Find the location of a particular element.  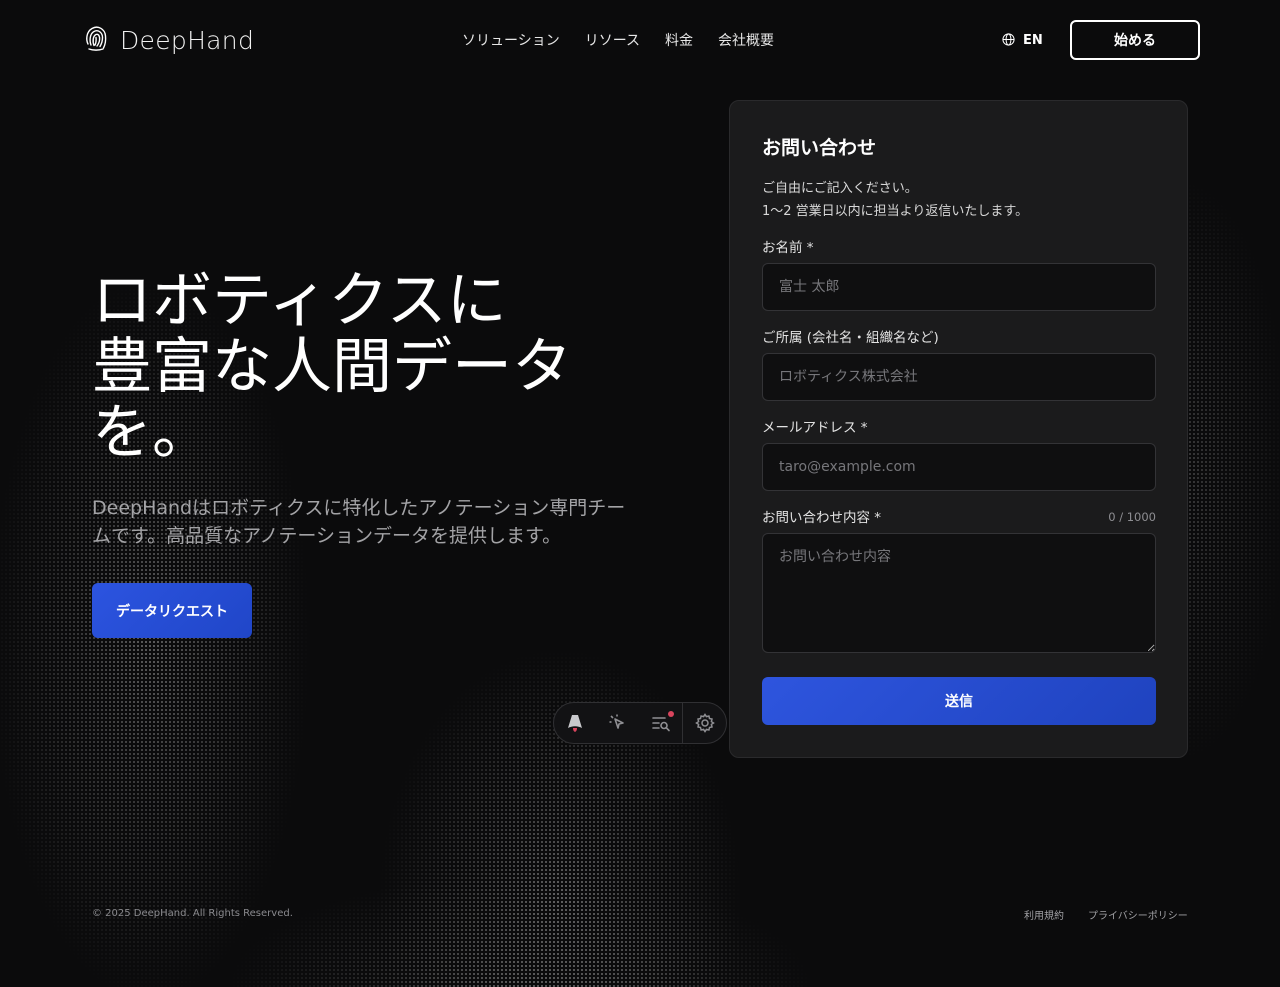

language-label: EN is located at coordinates (1033, 40).